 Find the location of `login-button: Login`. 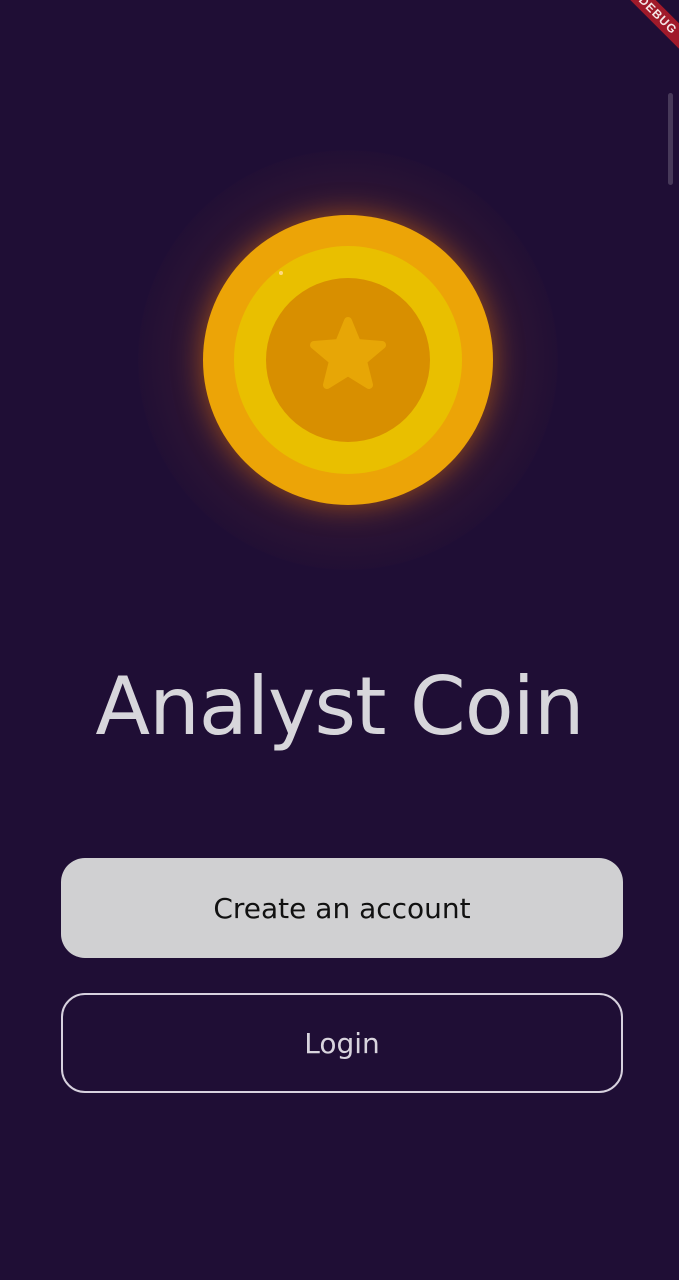

login-button: Login is located at coordinates (342, 1043).